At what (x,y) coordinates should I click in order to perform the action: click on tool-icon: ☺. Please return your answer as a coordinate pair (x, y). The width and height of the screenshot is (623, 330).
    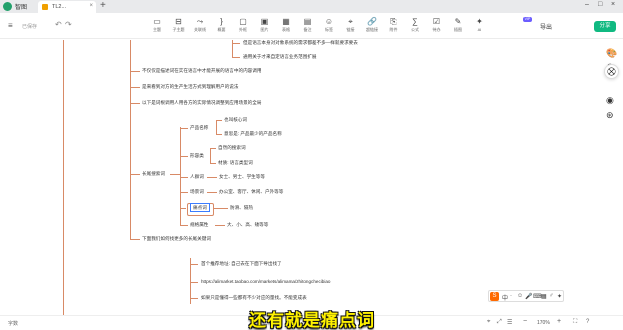
    Looking at the image, I should click on (329, 21).